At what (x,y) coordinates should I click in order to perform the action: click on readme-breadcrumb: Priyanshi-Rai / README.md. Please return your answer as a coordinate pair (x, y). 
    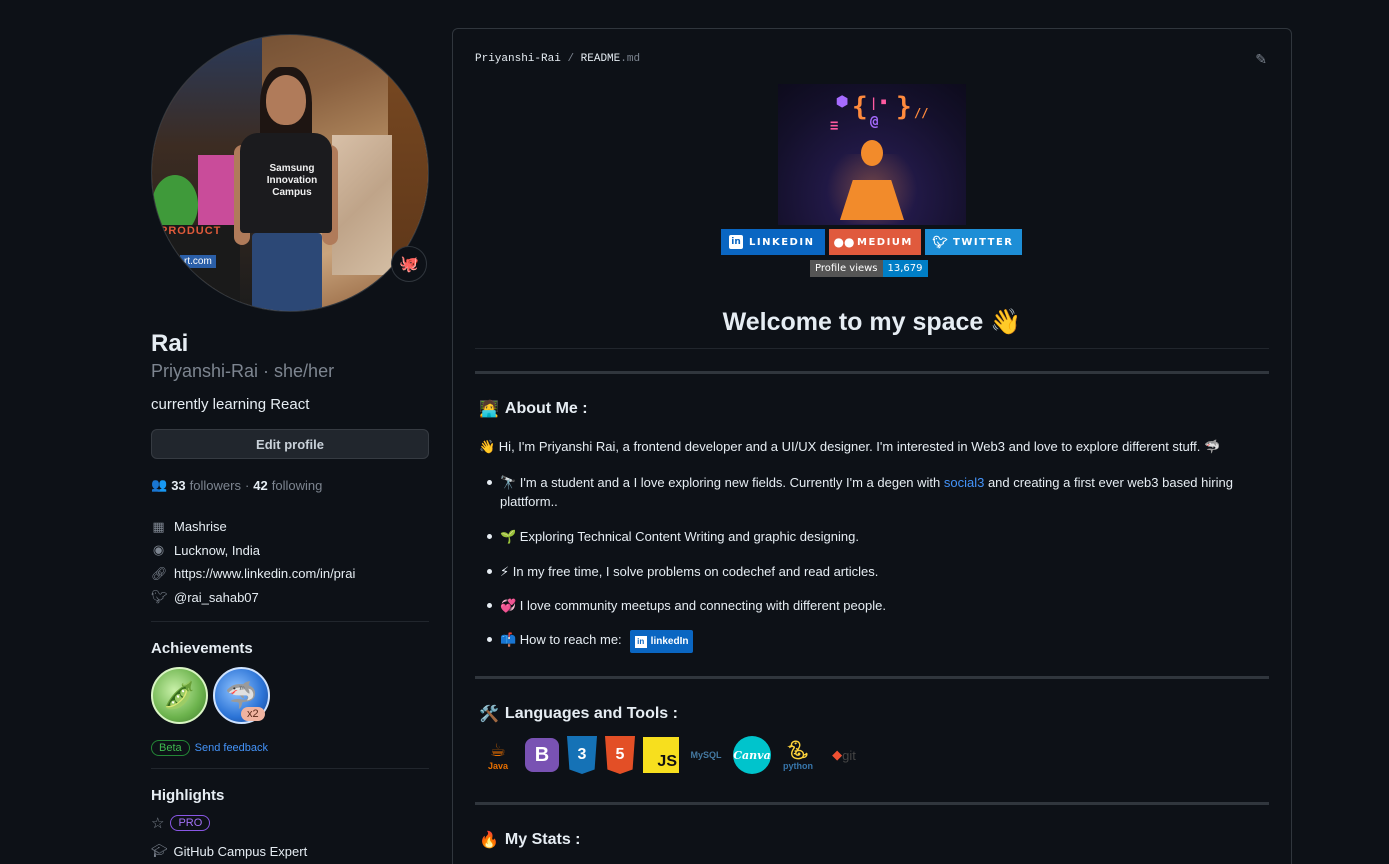
    Looking at the image, I should click on (557, 59).